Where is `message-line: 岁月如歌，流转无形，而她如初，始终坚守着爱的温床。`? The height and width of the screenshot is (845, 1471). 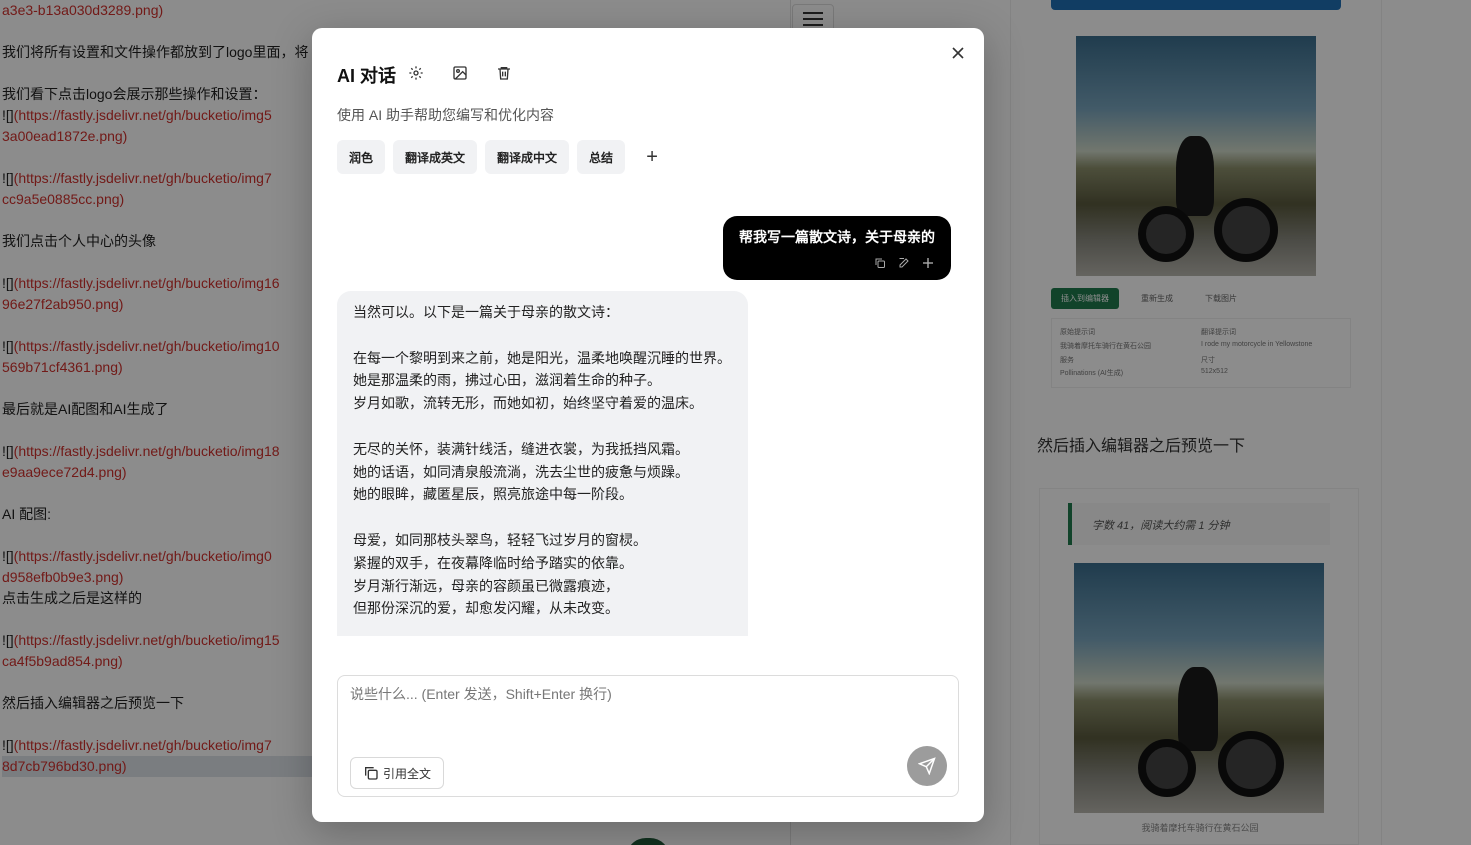 message-line: 岁月如歌，流转无形，而她如初，始终坚守着爱的温床。 is located at coordinates (528, 403).